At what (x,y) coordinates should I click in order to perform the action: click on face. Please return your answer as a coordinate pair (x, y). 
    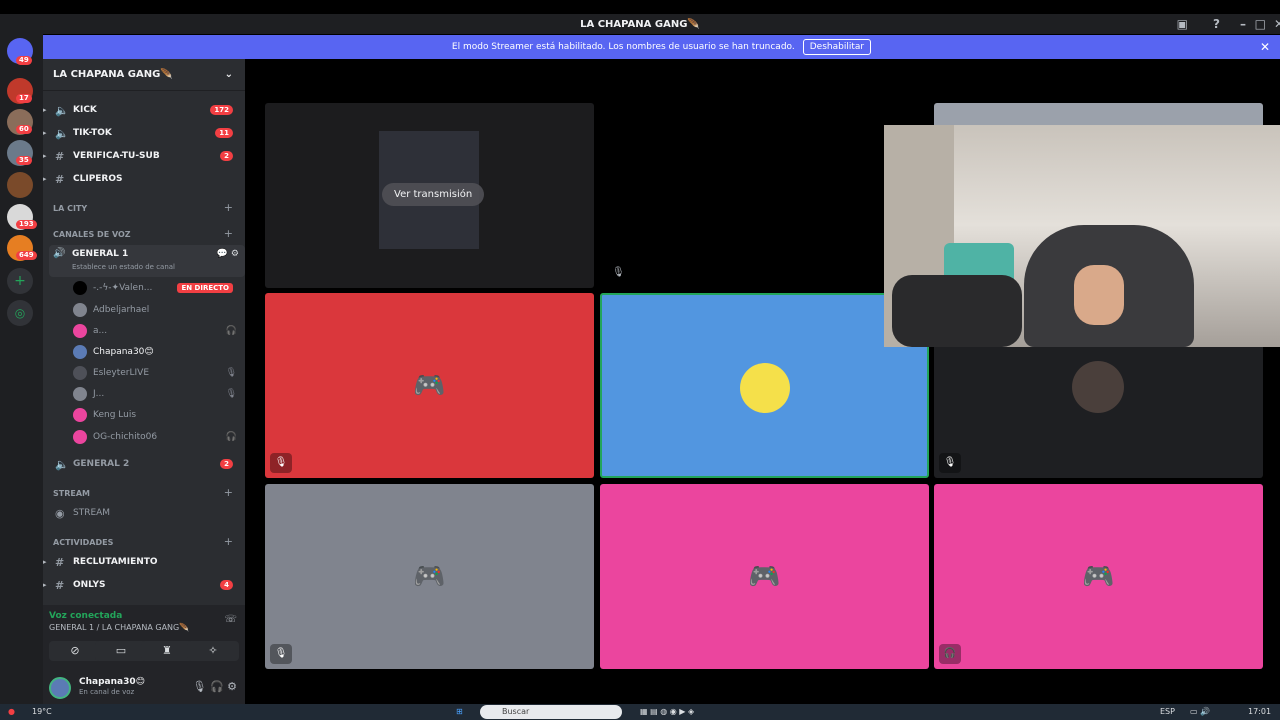
    Looking at the image, I should click on (1099, 295).